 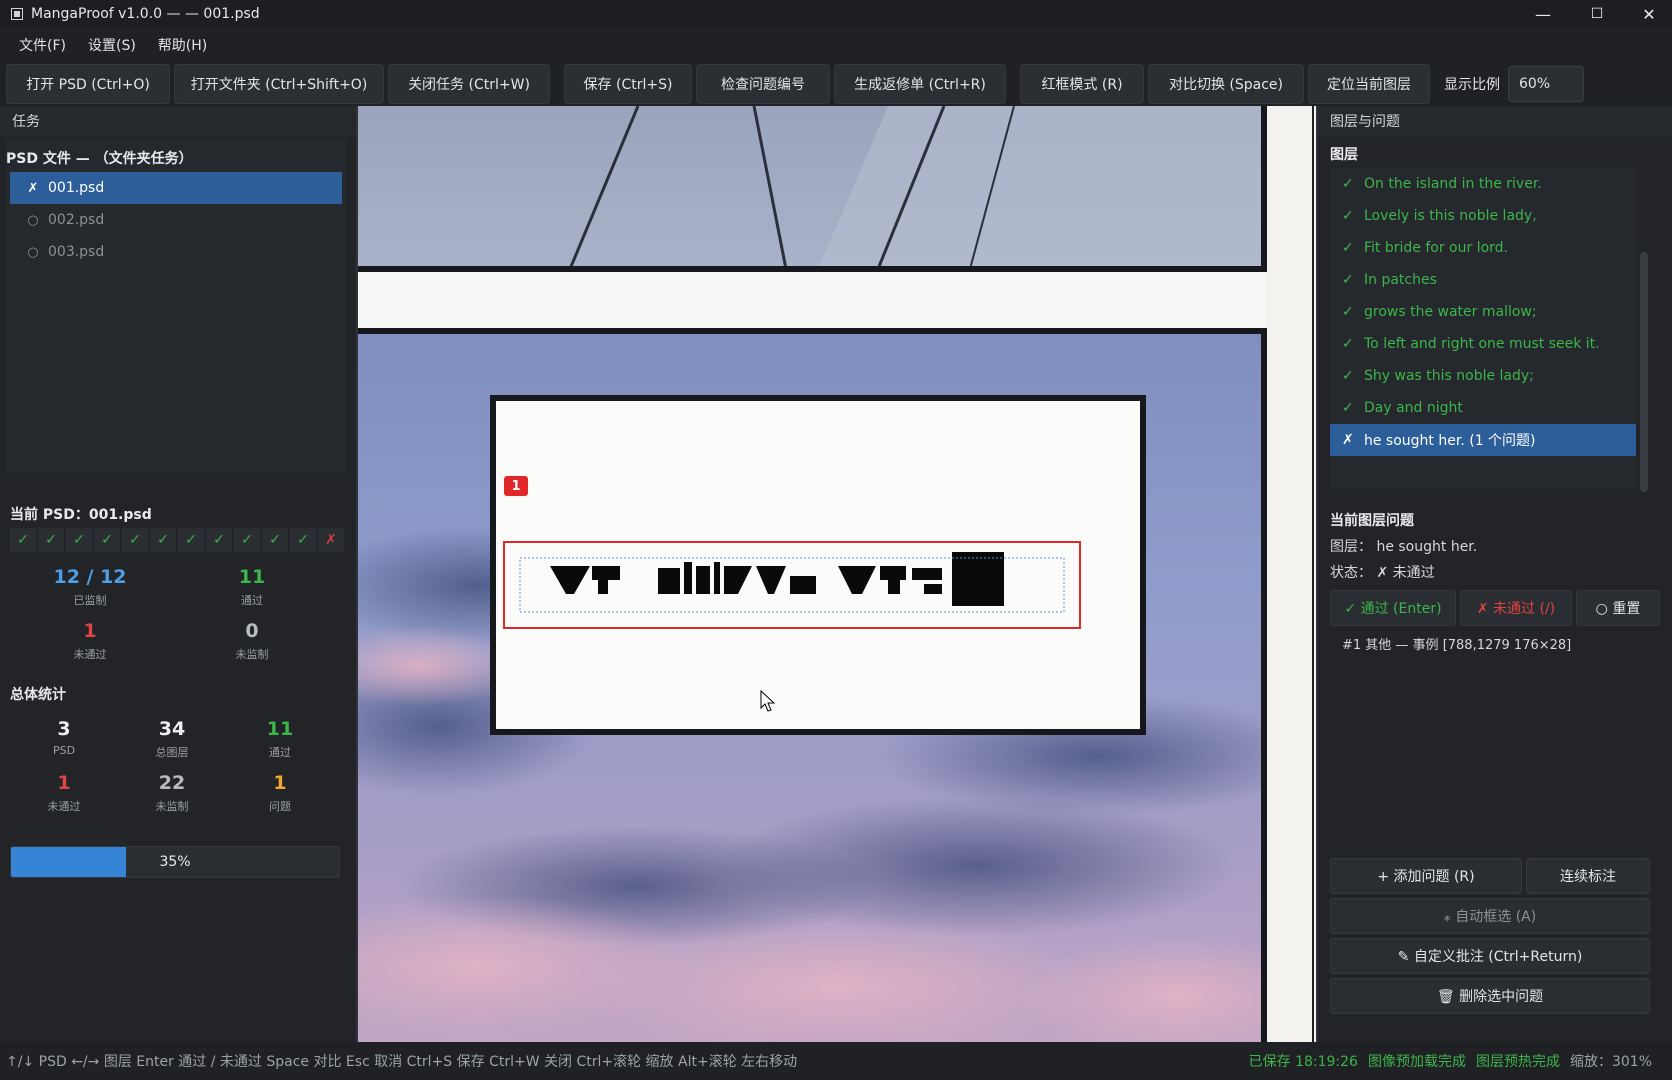 I want to click on layer-name: he sought her. (1 个问题), so click(x=1450, y=441).